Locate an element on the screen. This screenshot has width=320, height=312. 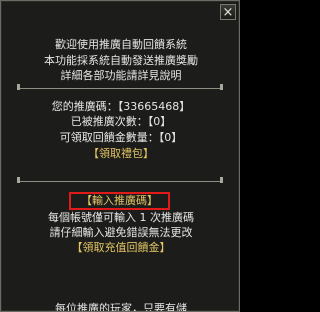
intro-line-1: 歡迎使用推廣自動回饋系統 is located at coordinates (121, 44).